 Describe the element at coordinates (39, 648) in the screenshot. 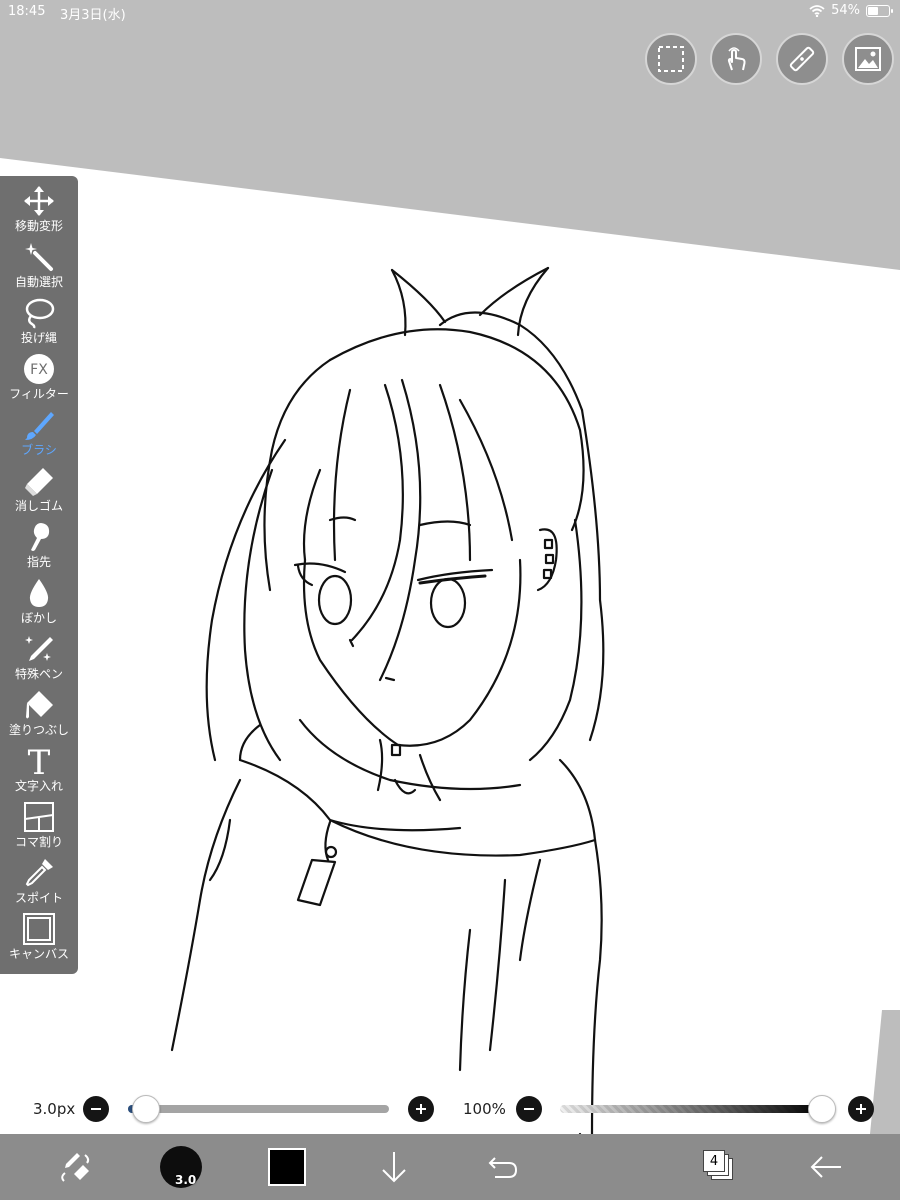

I see `special-pen-icon` at that location.